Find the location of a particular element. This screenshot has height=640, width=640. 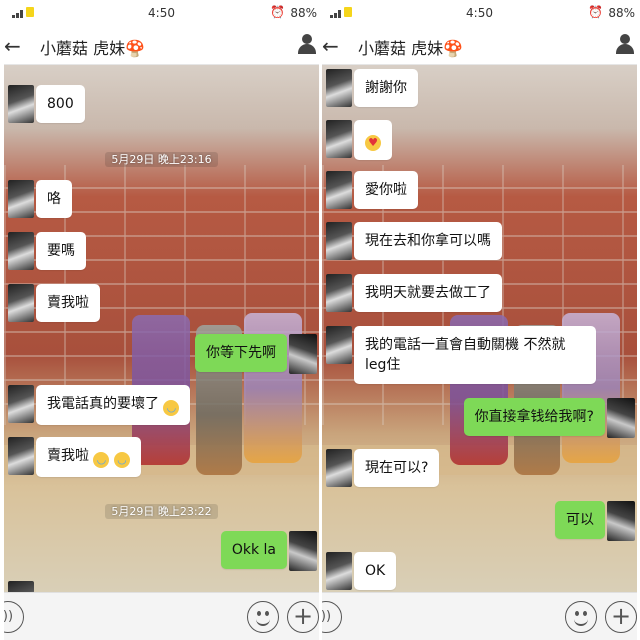

message-incoming: ♥ is located at coordinates (373, 140).